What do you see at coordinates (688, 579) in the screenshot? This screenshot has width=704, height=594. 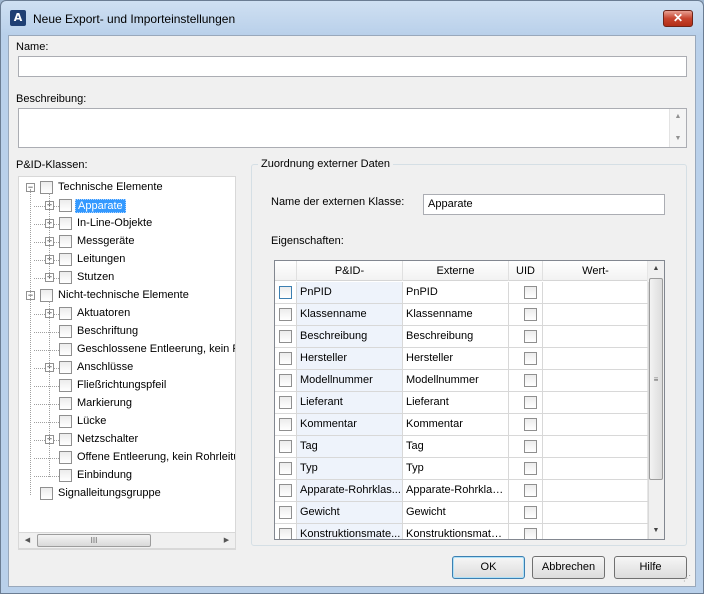 I see `resize-grip-icon: ⋰` at bounding box center [688, 579].